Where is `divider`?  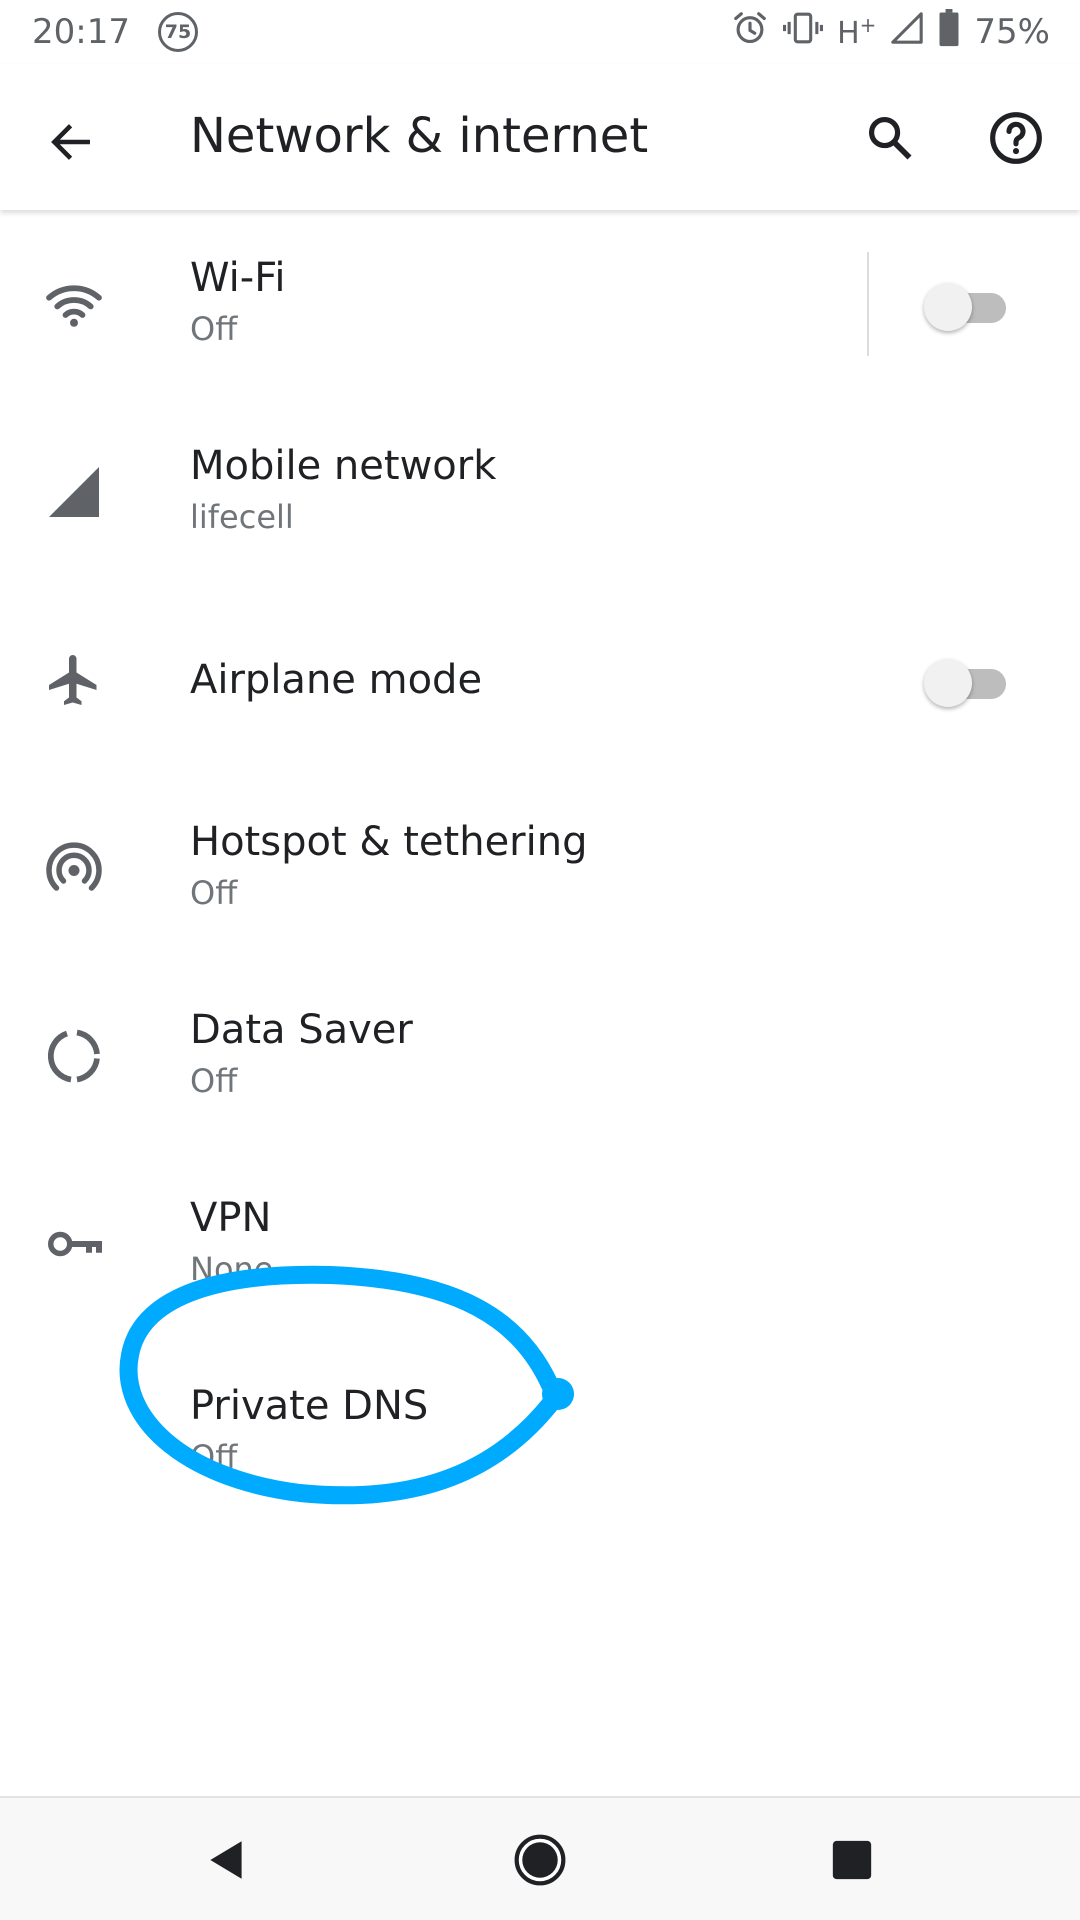 divider is located at coordinates (868, 304).